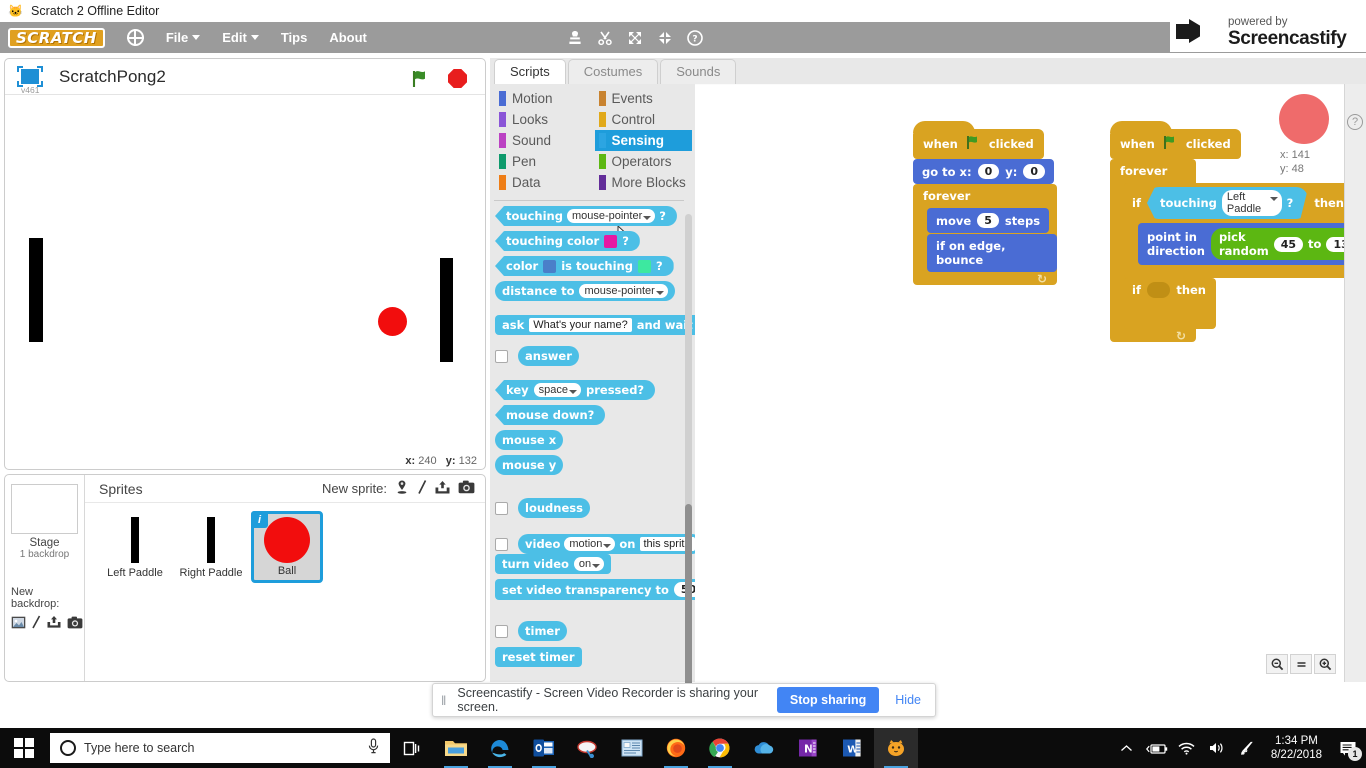 This screenshot has width=1366, height=768. What do you see at coordinates (45, 578) in the screenshot?
I see `stage-selector: Stage 1 backdrop New backdrop:` at bounding box center [45, 578].